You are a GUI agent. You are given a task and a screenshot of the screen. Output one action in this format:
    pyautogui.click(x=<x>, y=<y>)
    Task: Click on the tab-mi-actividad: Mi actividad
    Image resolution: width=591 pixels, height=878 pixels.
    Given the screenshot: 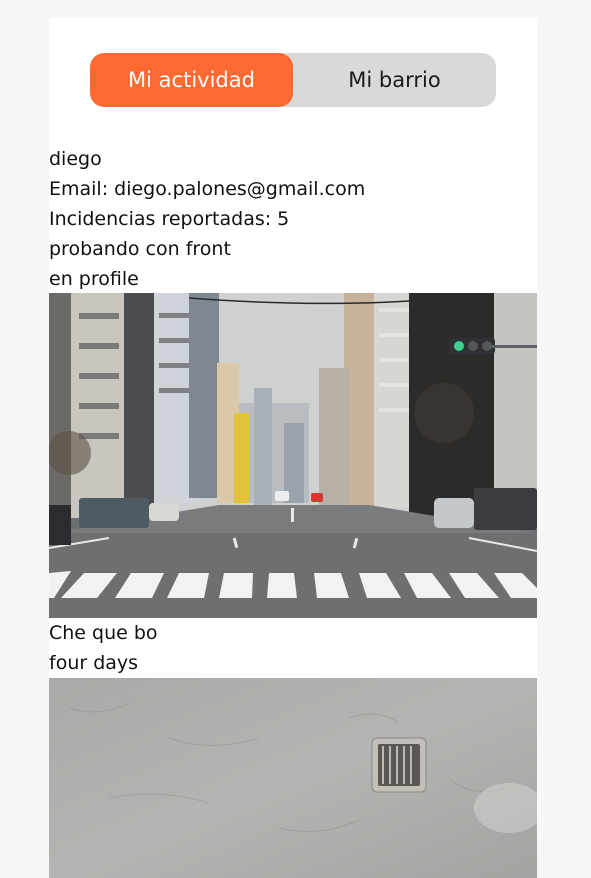 What is the action you would take?
    pyautogui.click(x=191, y=80)
    